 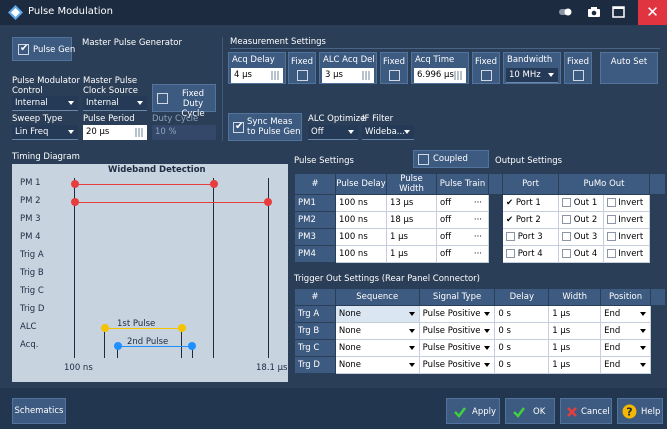 What do you see at coordinates (184, 101) in the screenshot?
I see `fixed-duty-button: Fixed Duty Cycle` at bounding box center [184, 101].